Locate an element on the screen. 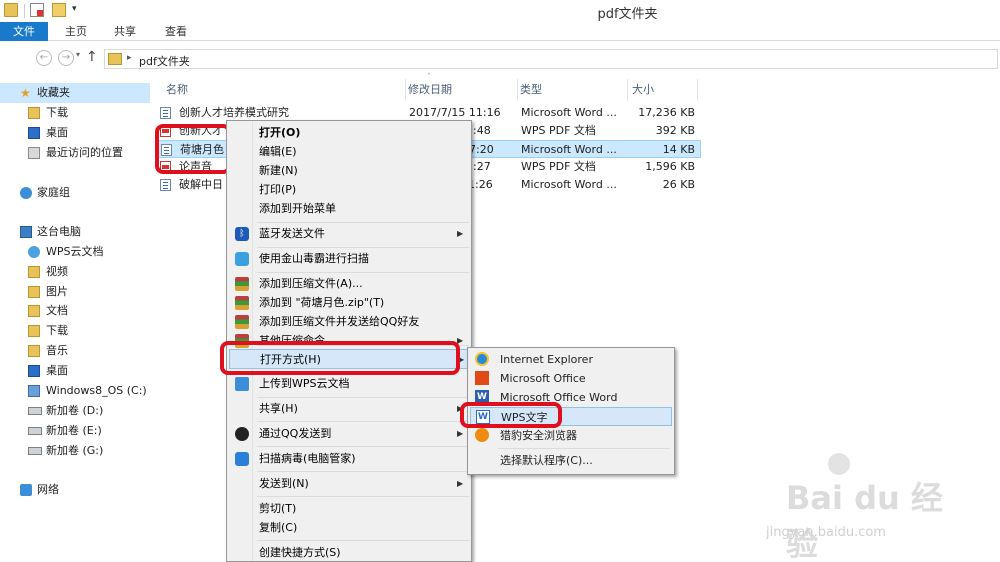  breadcrumb: pdf文件夹 is located at coordinates (164, 61).